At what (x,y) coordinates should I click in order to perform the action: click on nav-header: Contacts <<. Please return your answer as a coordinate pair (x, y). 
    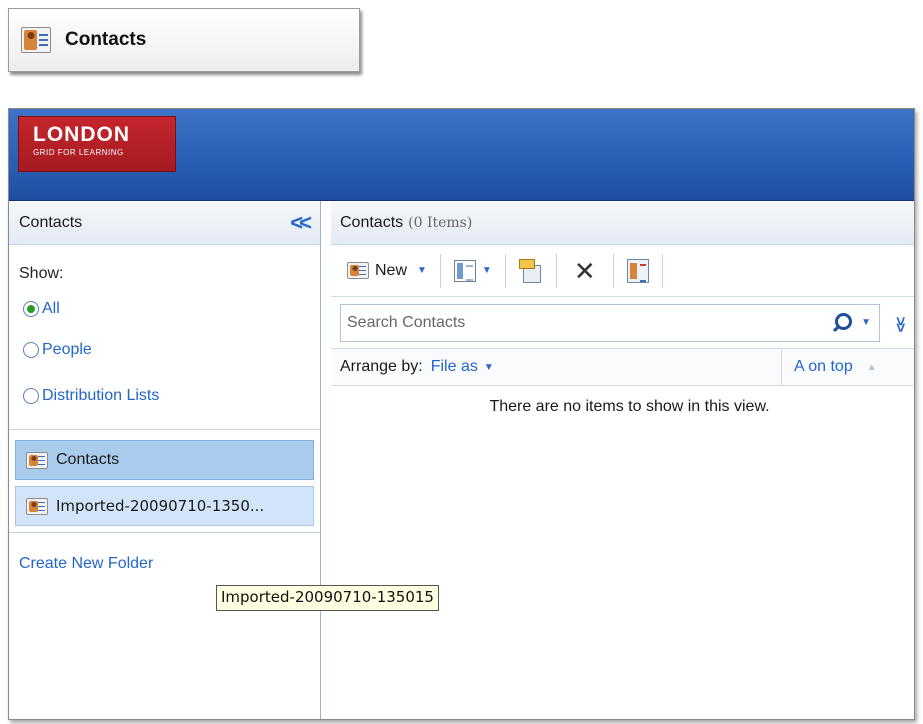
    Looking at the image, I should click on (164, 223).